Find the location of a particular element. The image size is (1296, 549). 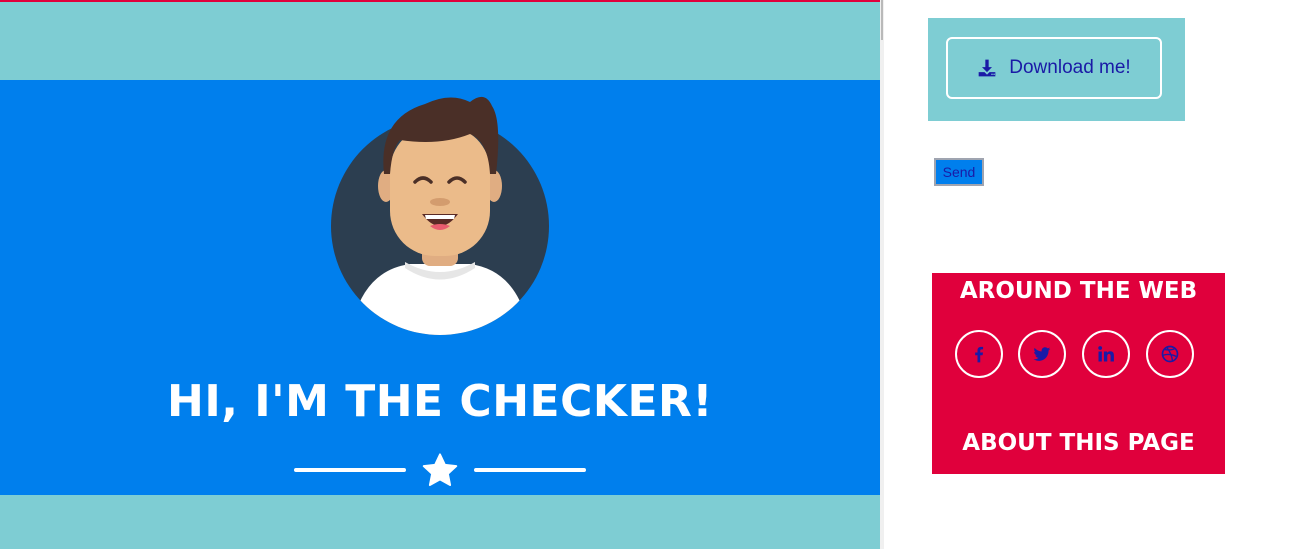

avatar is located at coordinates (440, 215).